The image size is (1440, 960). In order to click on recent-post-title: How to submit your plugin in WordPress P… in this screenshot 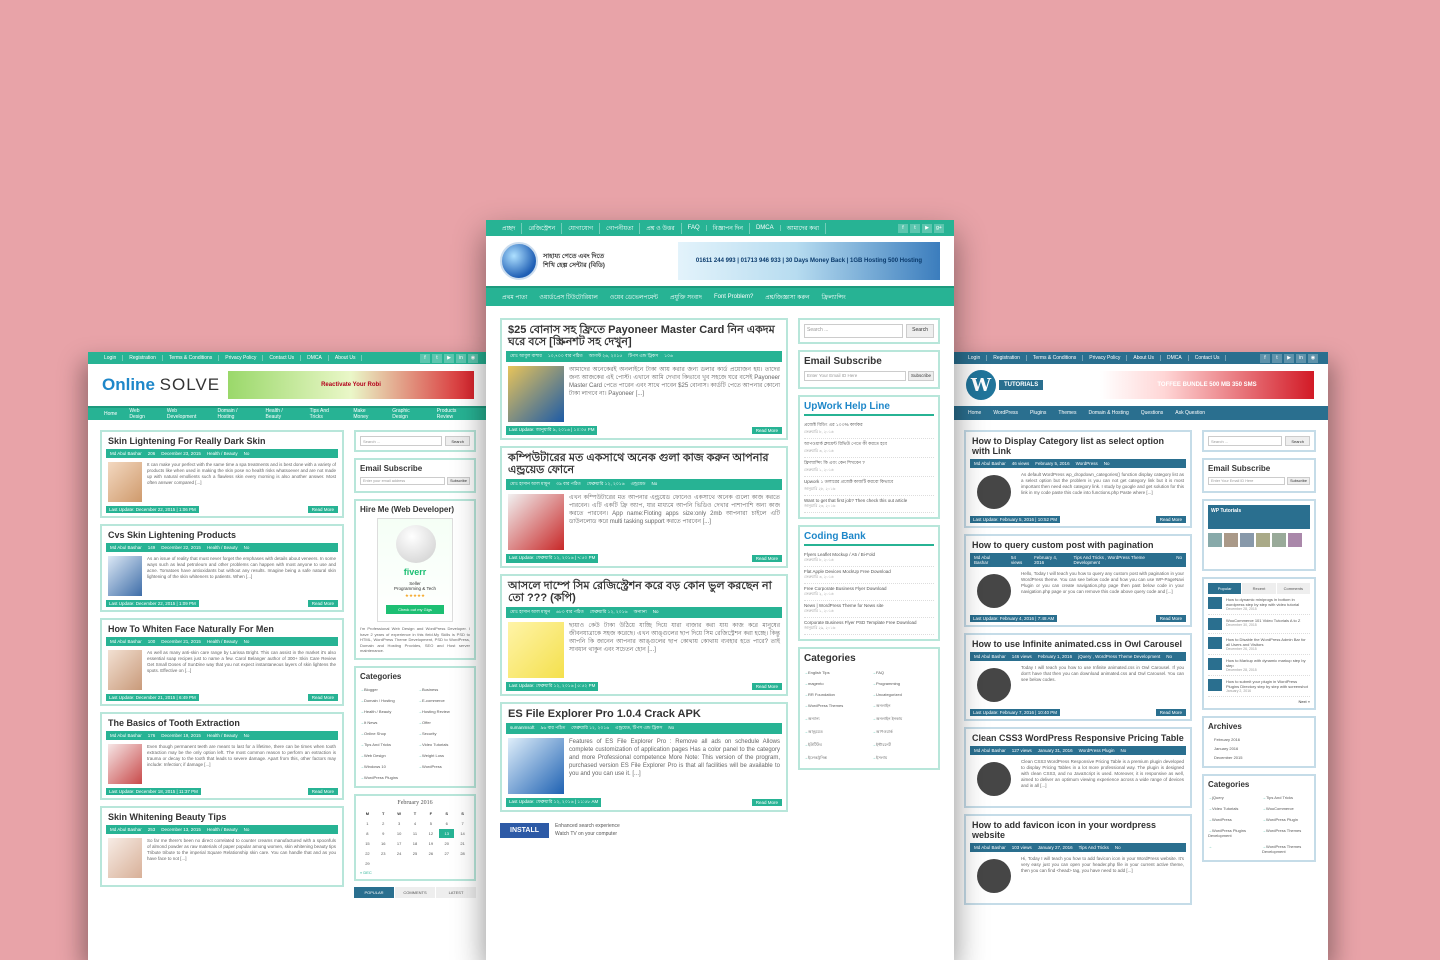, I will do `click(1267, 684)`.